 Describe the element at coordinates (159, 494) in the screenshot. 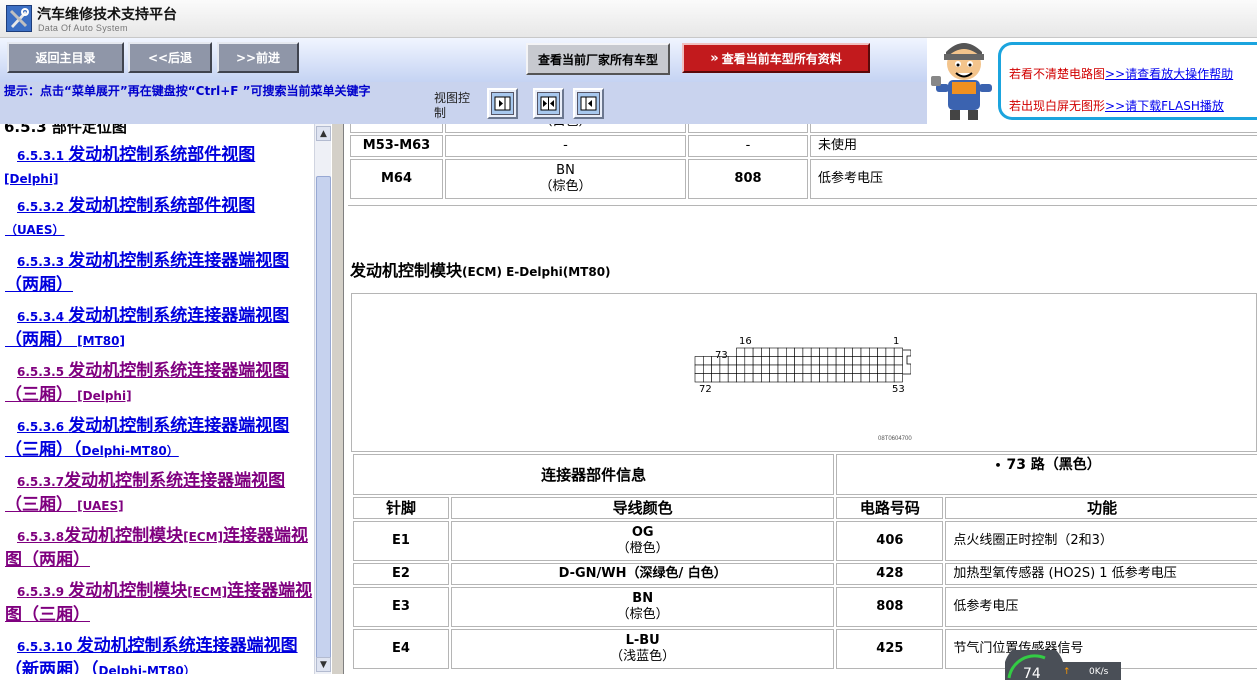

I see `tree-item-6-5-3-7: 6.5.3.7发动机控制系统连接器端视图（三厢） [UAES]` at that location.